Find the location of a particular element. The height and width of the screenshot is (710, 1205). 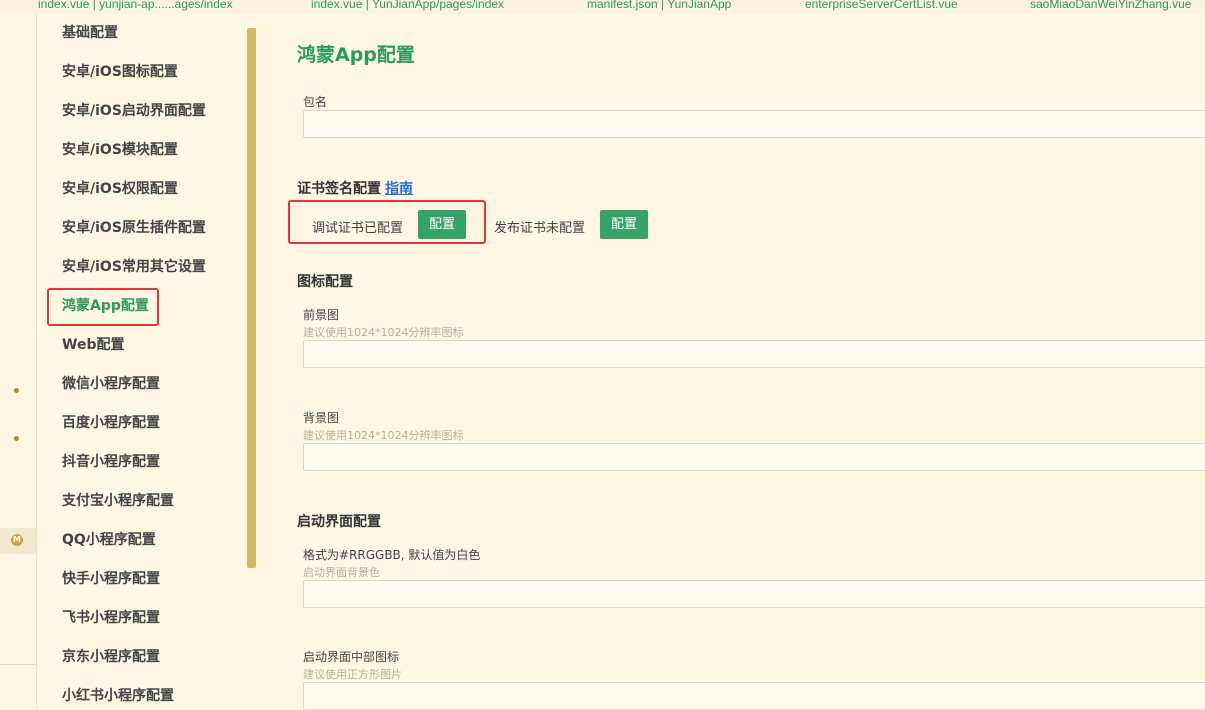

splash-section-title: 启动界面配置 is located at coordinates (339, 522).